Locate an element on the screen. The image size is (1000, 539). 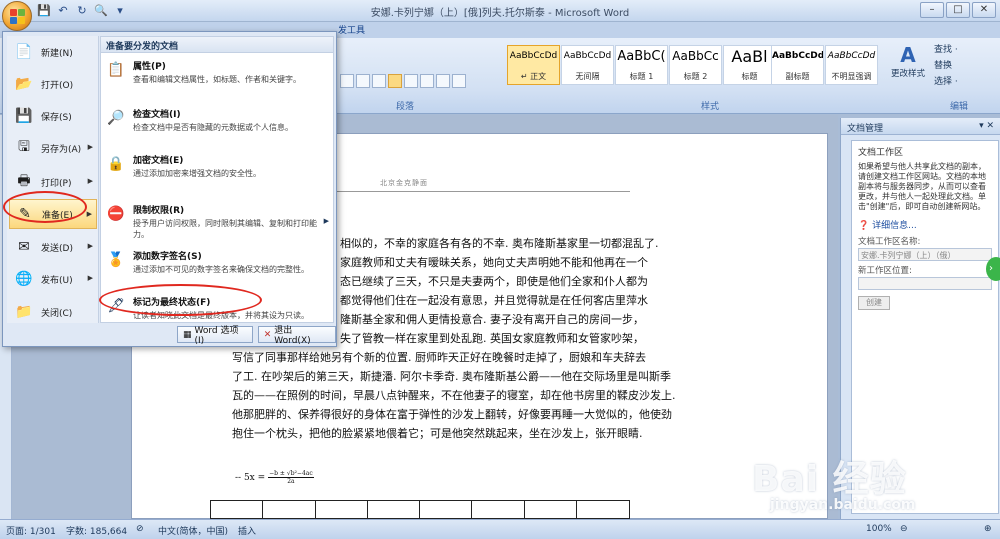
submenu-digital-signature: 🏅 添加数字签名(S) 通过添加不可见的数字签名来确保文档的完整性。 is located at coordinates (218, 262).